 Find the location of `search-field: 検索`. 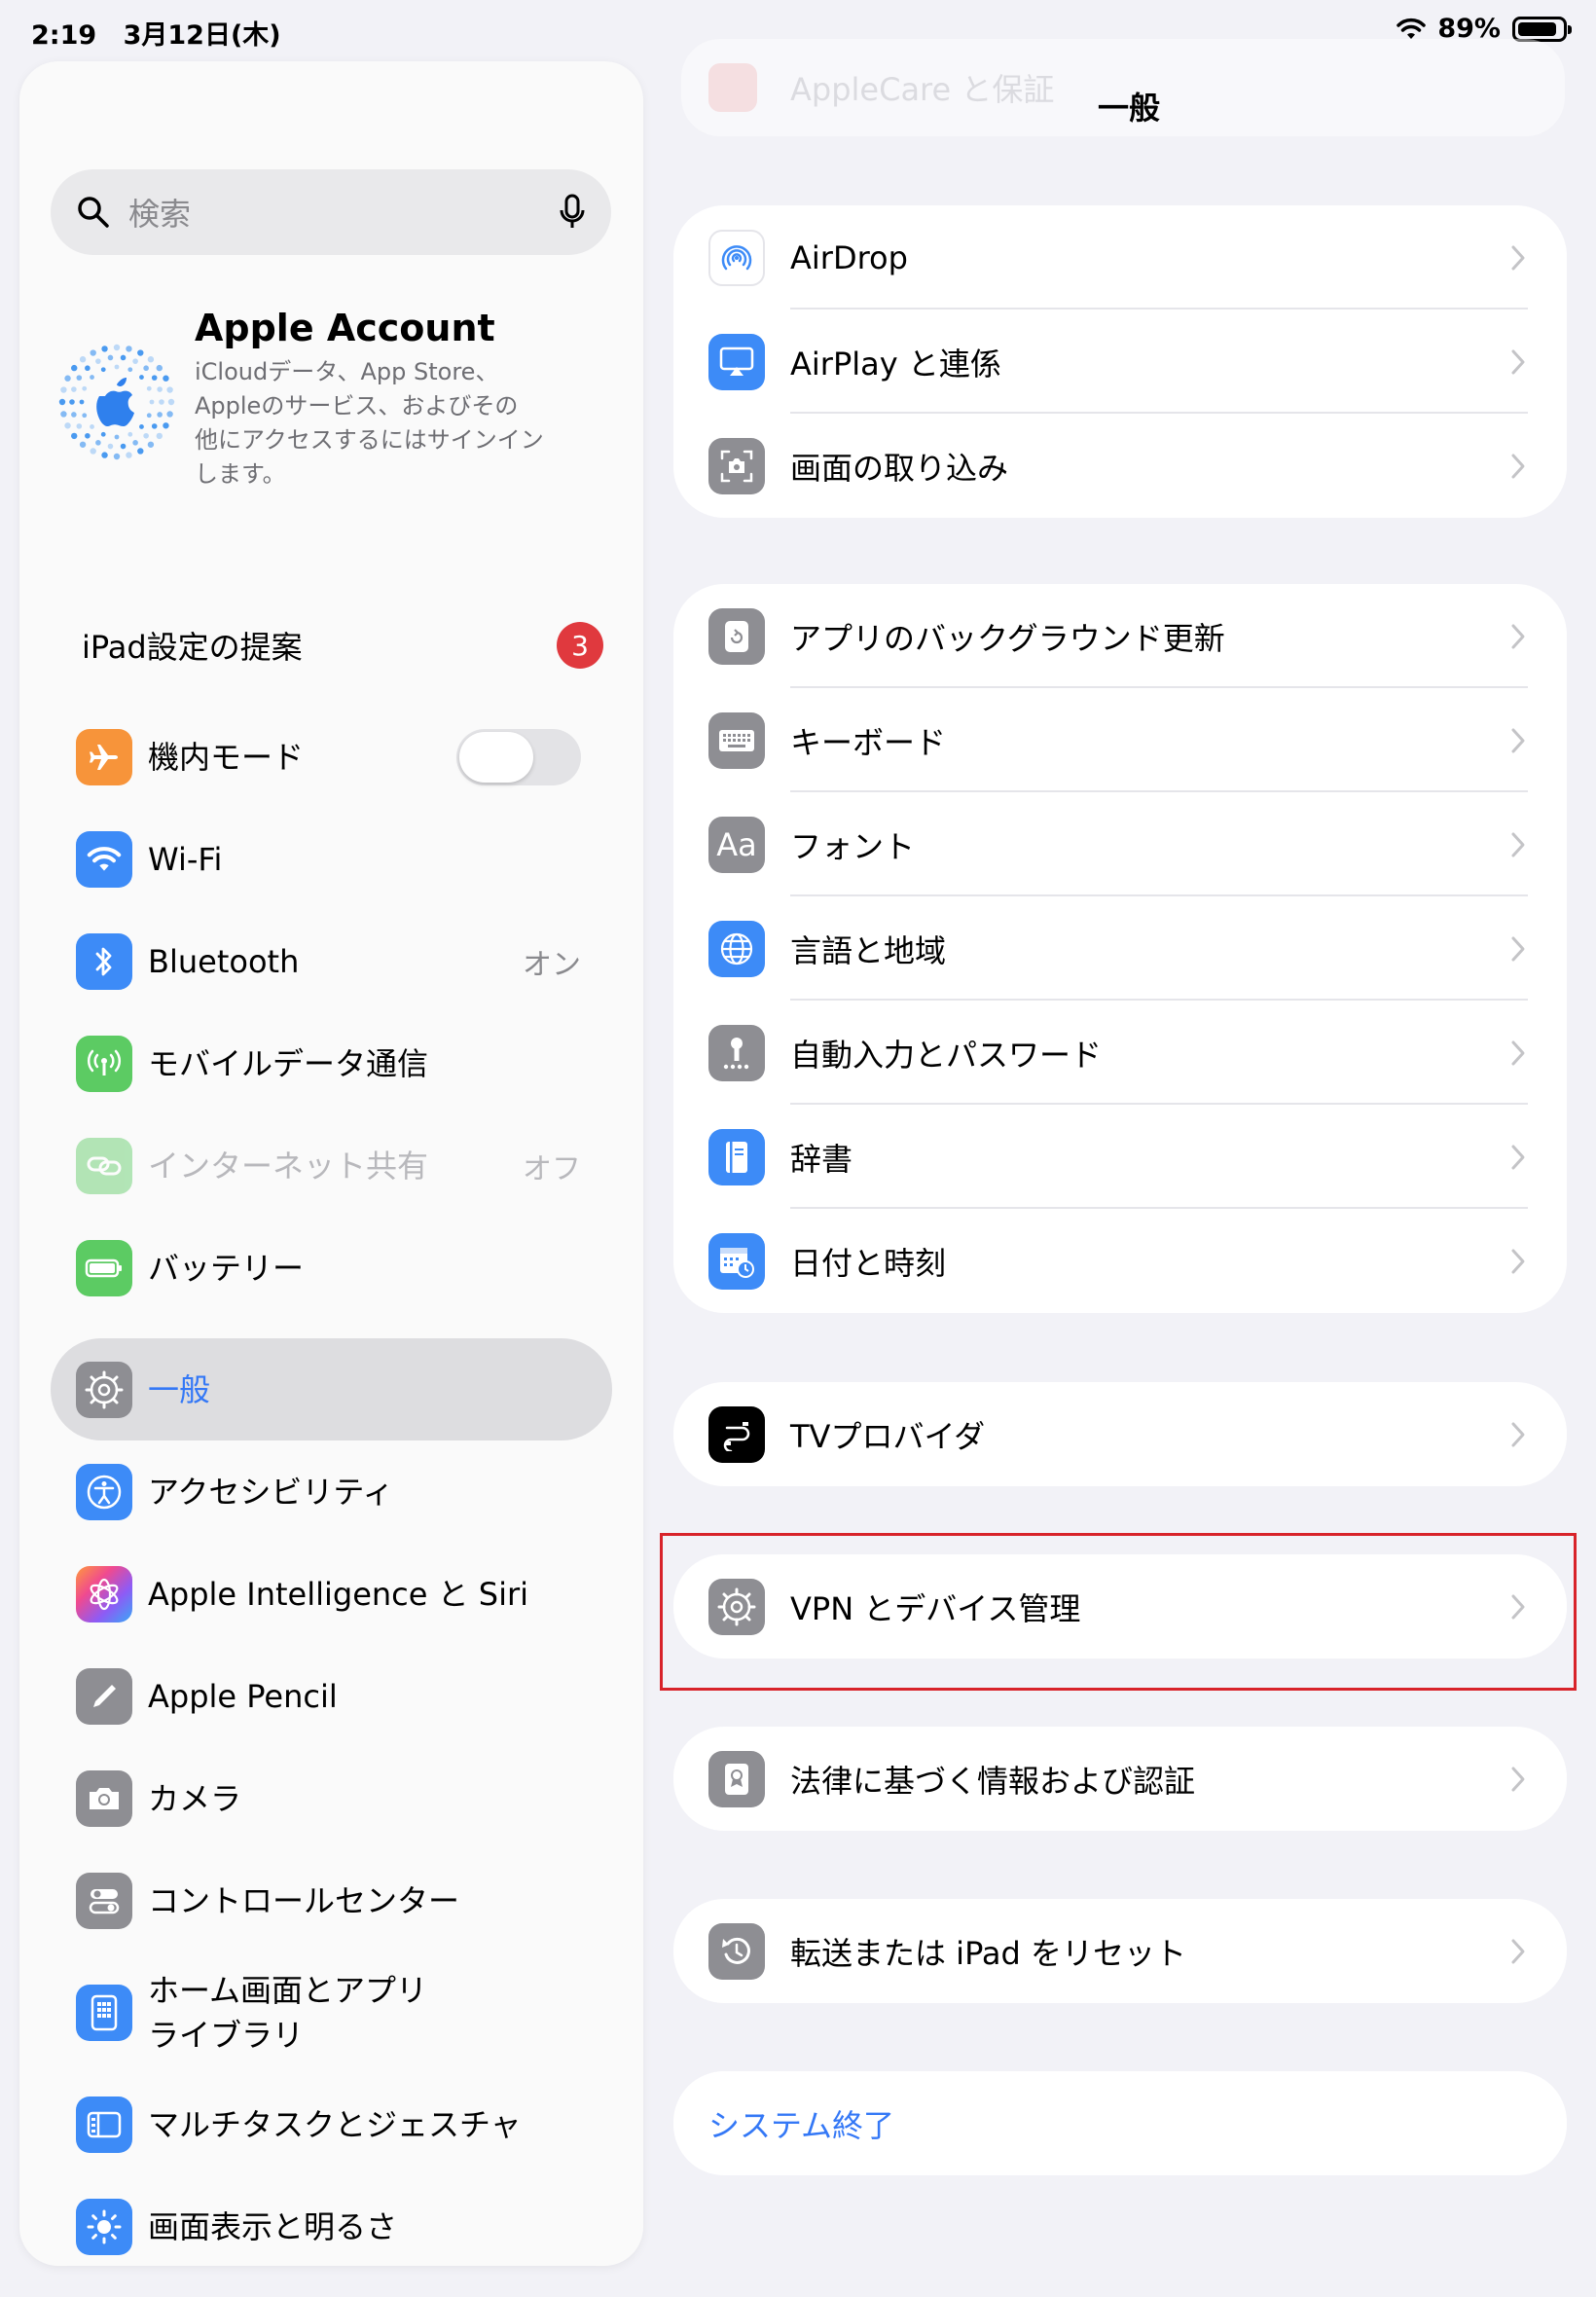

search-field: 検索 is located at coordinates (331, 212).